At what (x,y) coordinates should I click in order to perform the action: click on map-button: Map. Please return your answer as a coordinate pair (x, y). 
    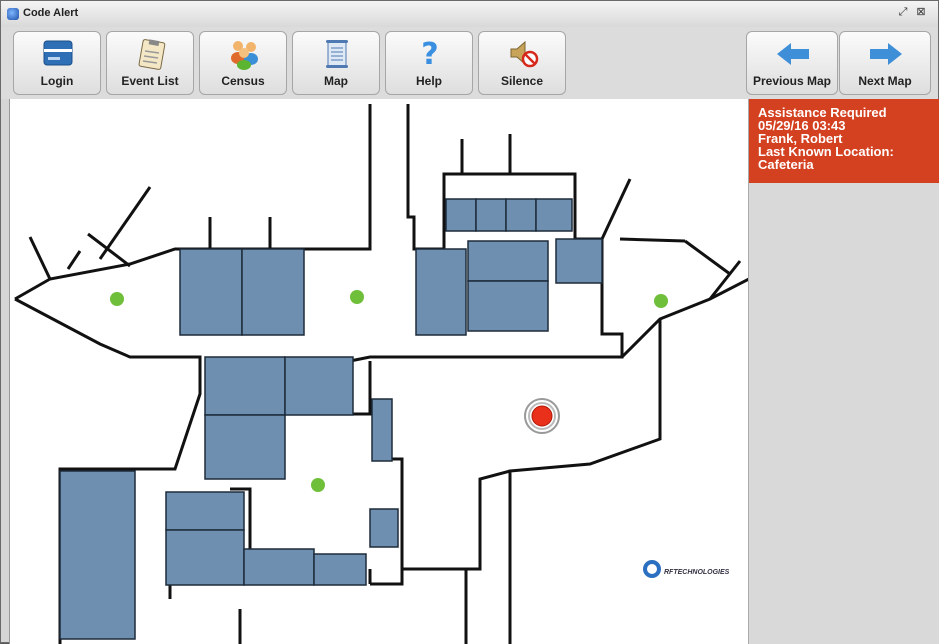
    Looking at the image, I should click on (336, 63).